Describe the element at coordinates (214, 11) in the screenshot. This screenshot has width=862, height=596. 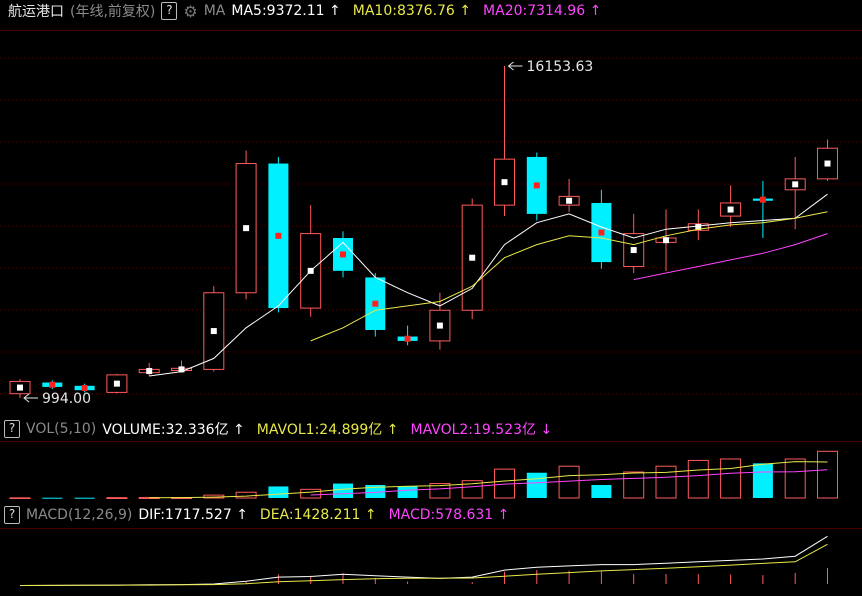
I see `ma-label: MA` at that location.